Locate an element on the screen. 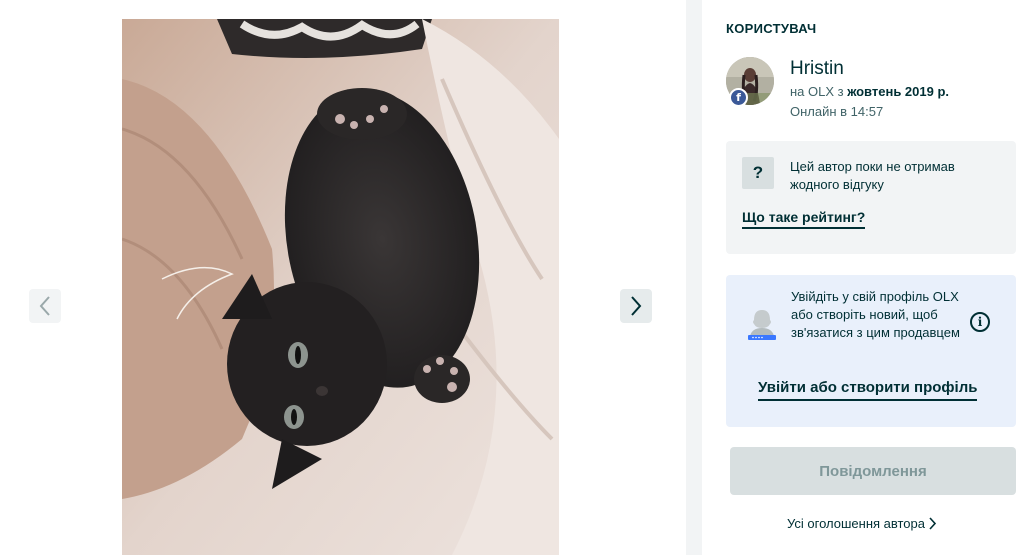 This screenshot has height=555, width=1036. login-or-register-link: Увійти або створити профіль is located at coordinates (868, 390).